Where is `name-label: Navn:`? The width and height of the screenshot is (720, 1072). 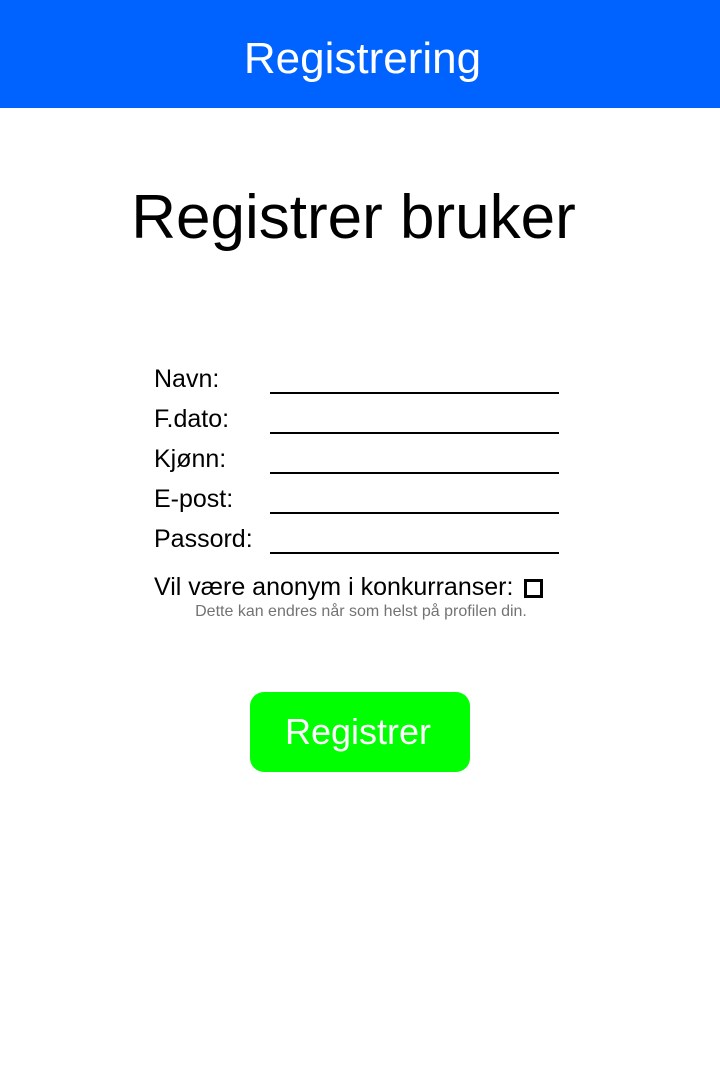
name-label: Navn: is located at coordinates (187, 379).